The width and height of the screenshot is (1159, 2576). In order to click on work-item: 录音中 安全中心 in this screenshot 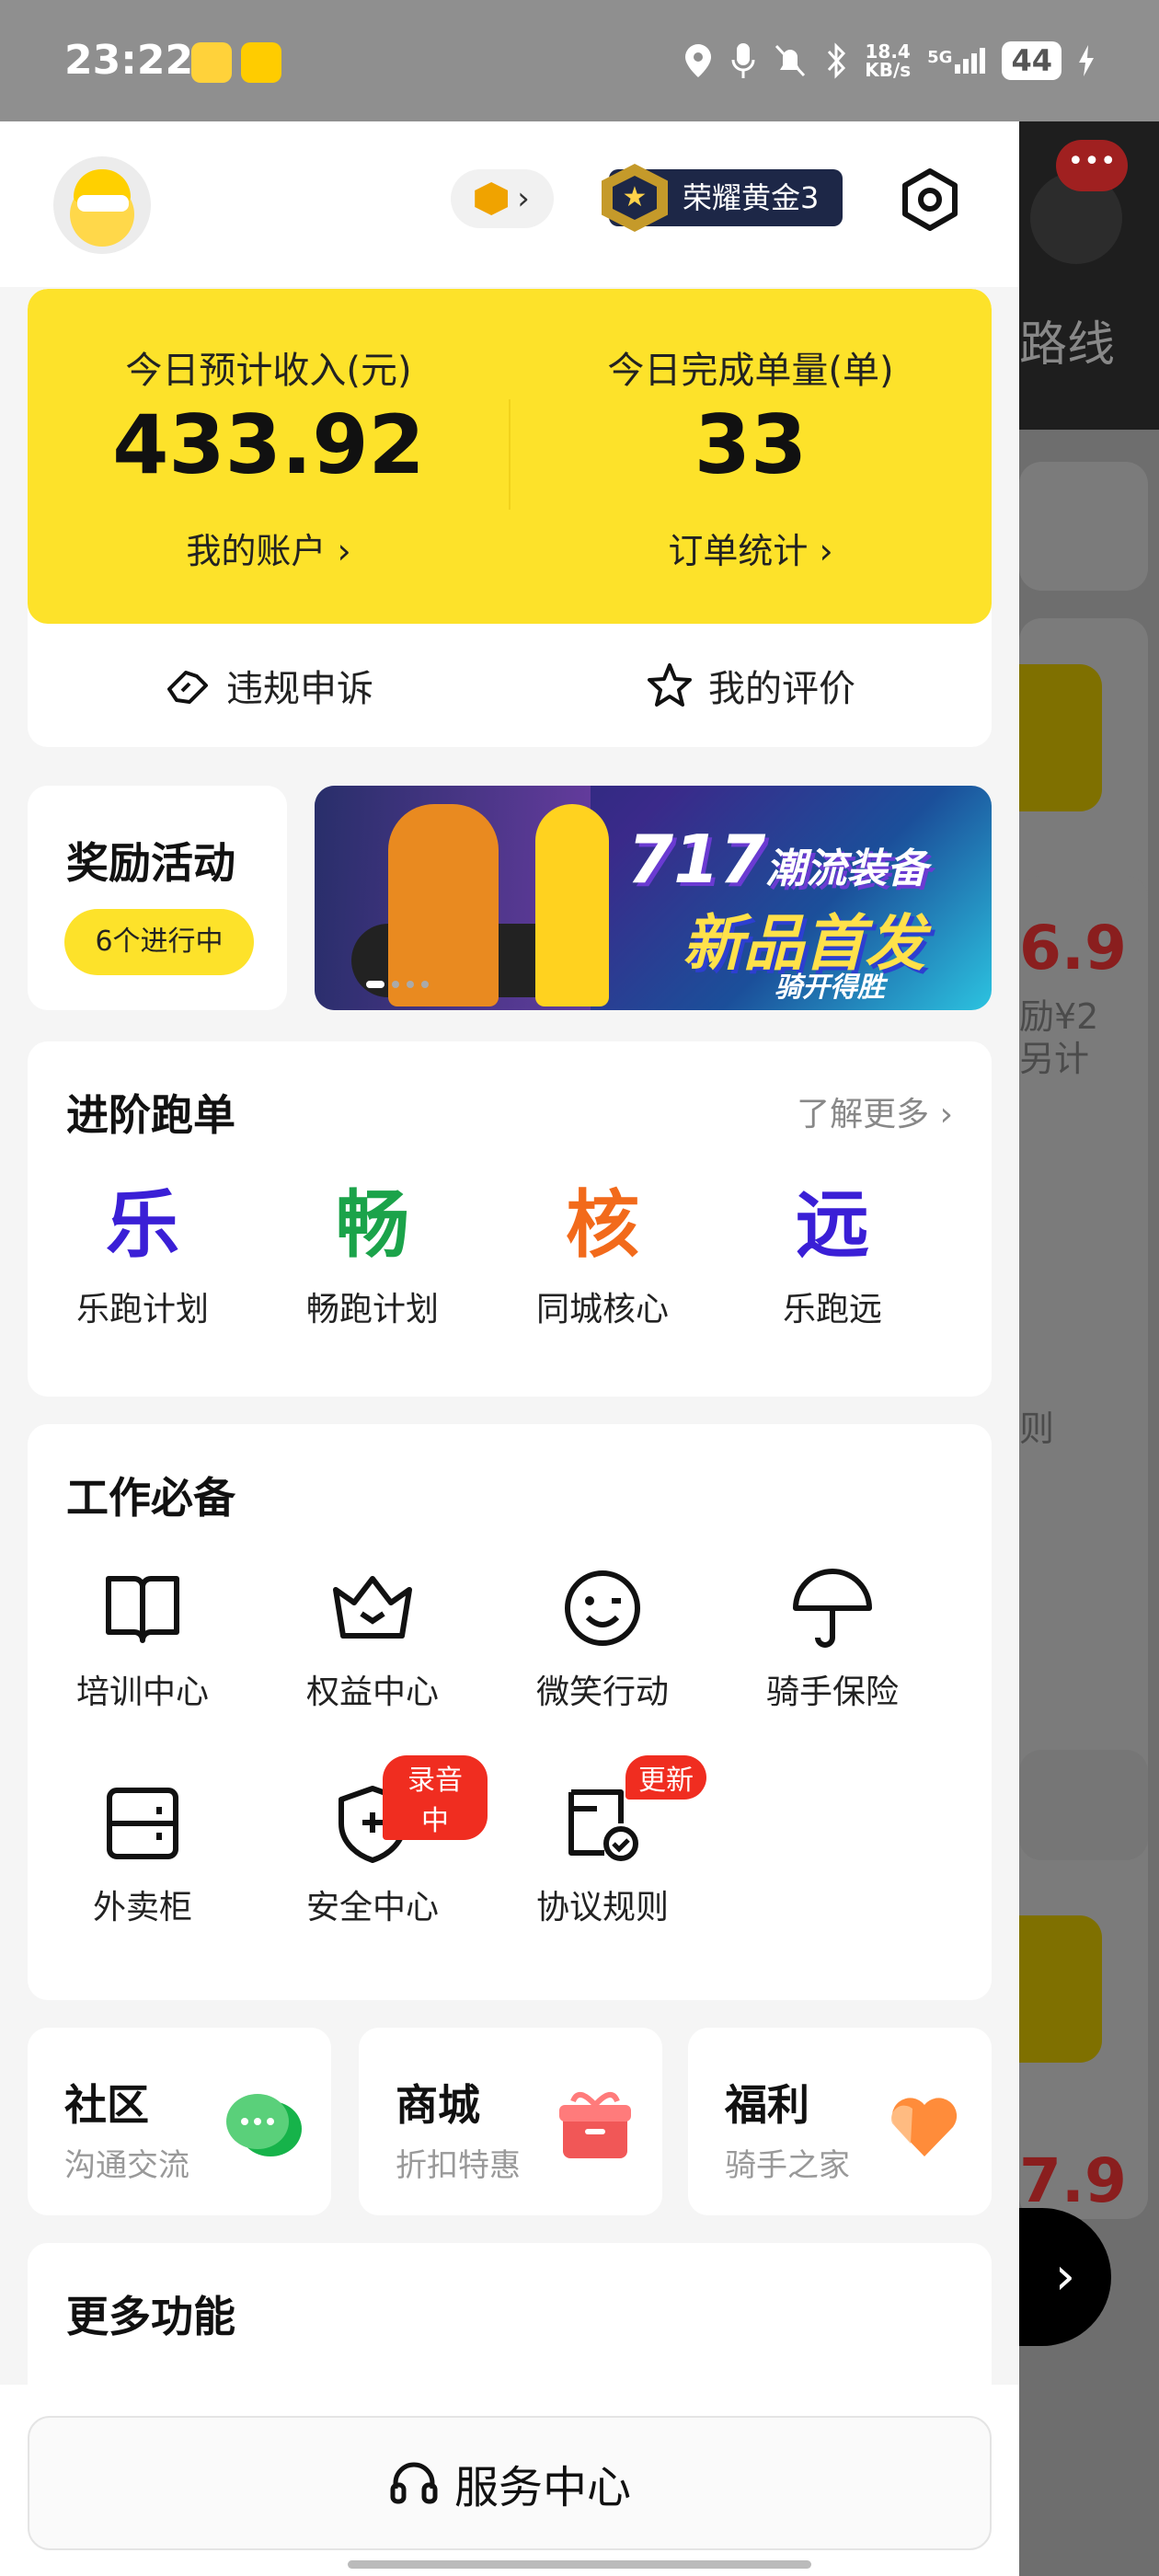, I will do `click(373, 1841)`.